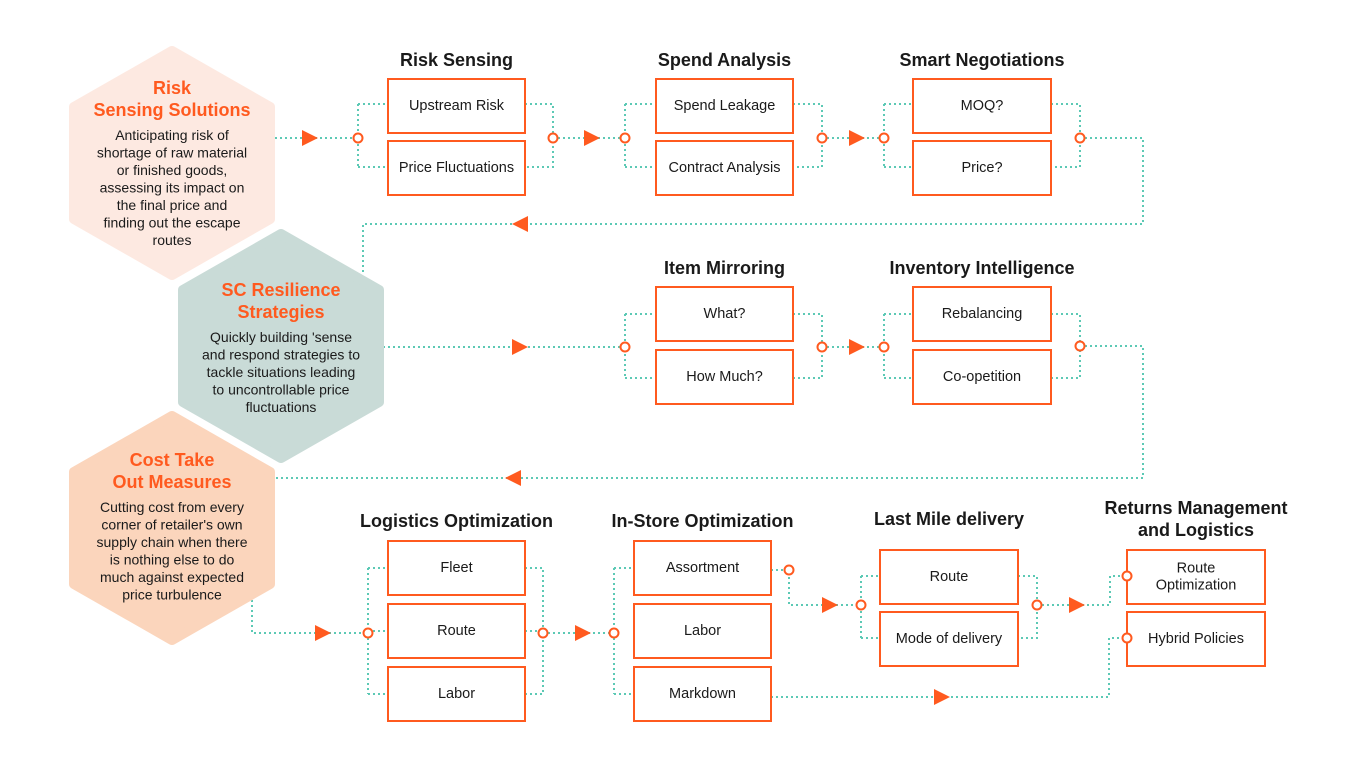 This screenshot has width=1367, height=768. I want to click on hexagon-title: SC Resilience, so click(280, 290).